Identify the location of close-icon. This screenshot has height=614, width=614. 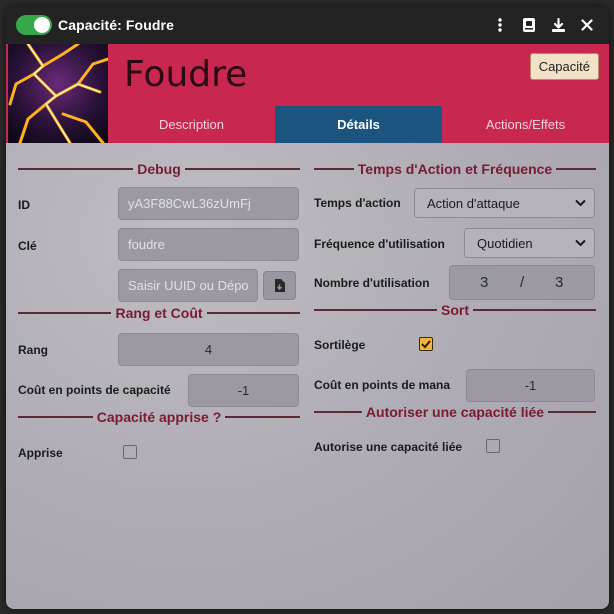
(587, 25).